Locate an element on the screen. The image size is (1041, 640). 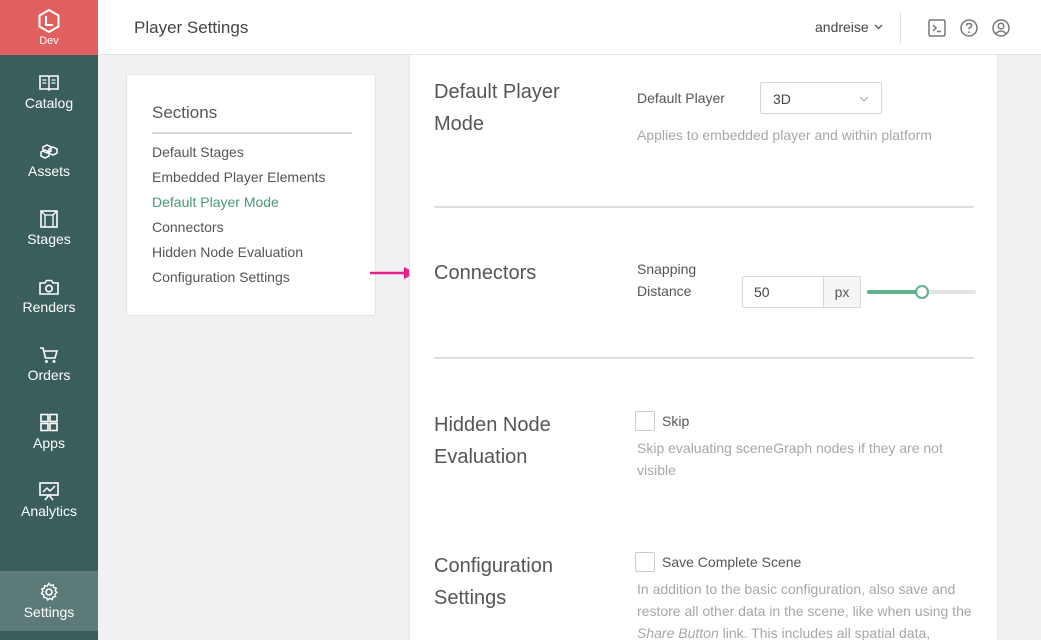
default-player-select: 3D is located at coordinates (821, 98).